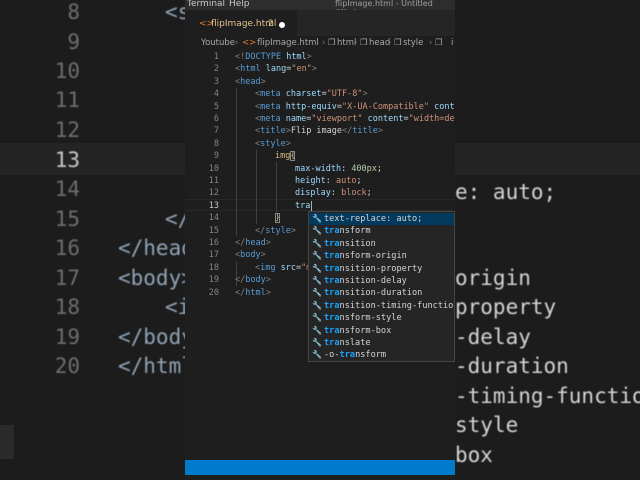 The image size is (640, 480). Describe the element at coordinates (67, 189) in the screenshot. I see `bg-line-number: 14` at that location.